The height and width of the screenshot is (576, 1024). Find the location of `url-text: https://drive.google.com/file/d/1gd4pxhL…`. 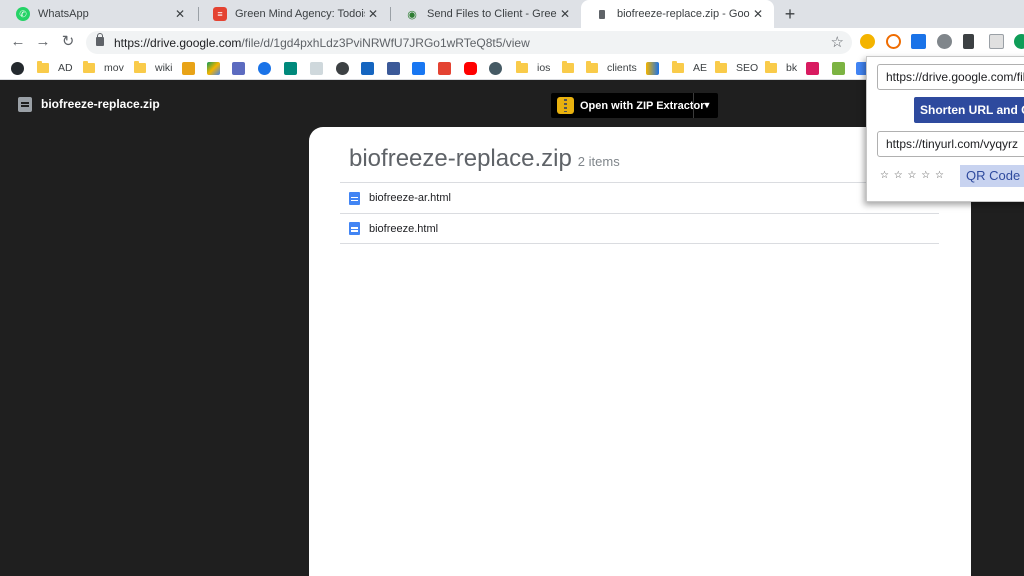

url-text: https://drive.google.com/file/d/1gd4pxhL… is located at coordinates (322, 43).